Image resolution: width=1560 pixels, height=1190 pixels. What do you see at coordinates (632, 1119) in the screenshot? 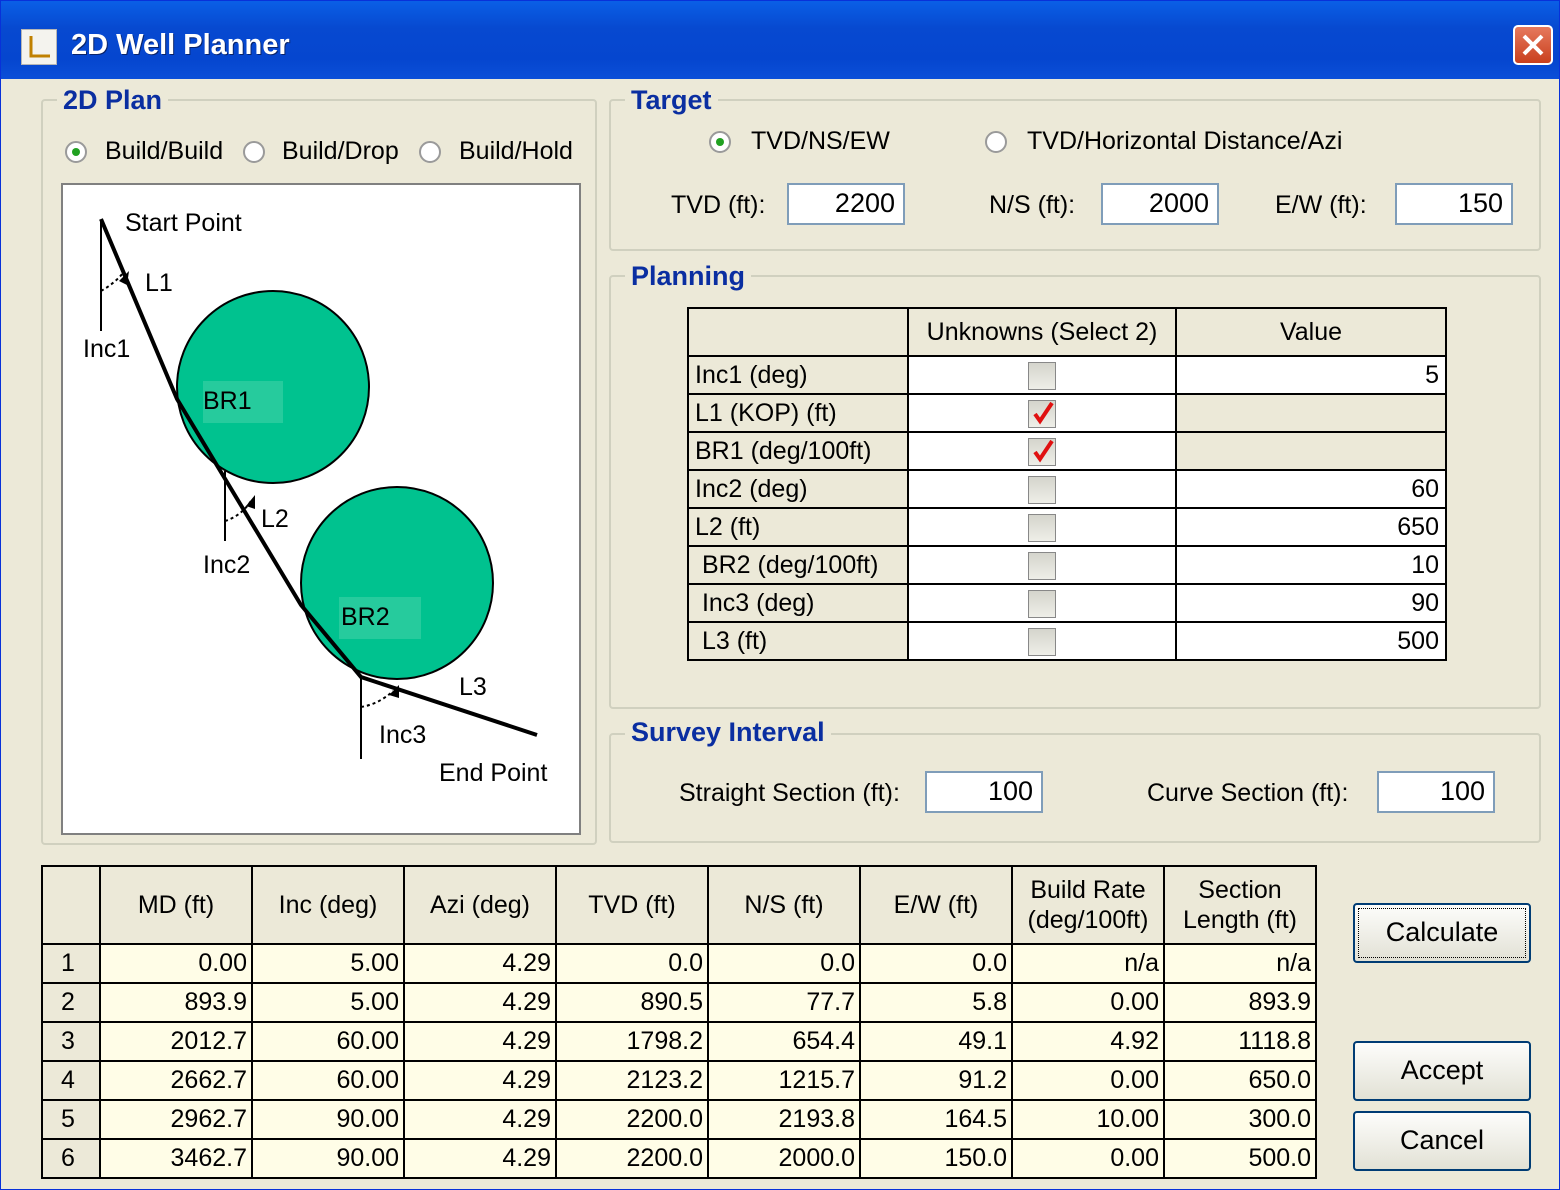
I see `results-cell: 2200.0` at bounding box center [632, 1119].